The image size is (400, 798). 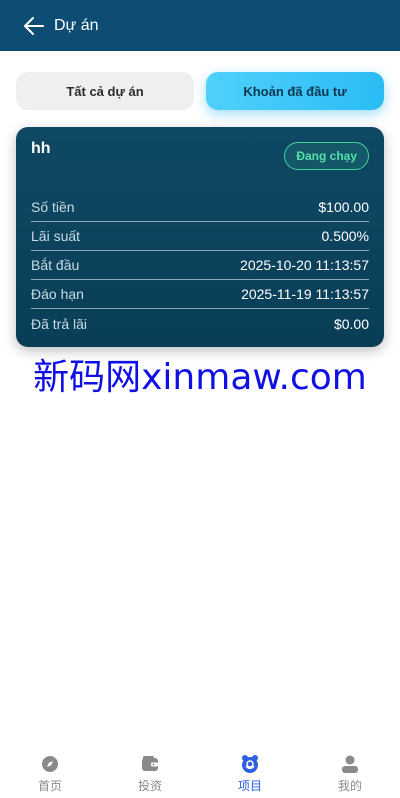 I want to click on tab-invested: Khoản đã đầu tư, so click(x=295, y=91).